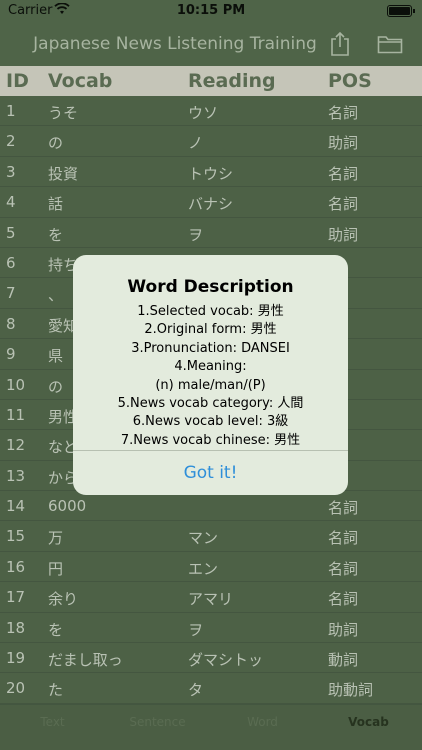 This screenshot has width=422, height=750. Describe the element at coordinates (210, 367) in the screenshot. I see `alert-line: 4.Meaning:` at that location.